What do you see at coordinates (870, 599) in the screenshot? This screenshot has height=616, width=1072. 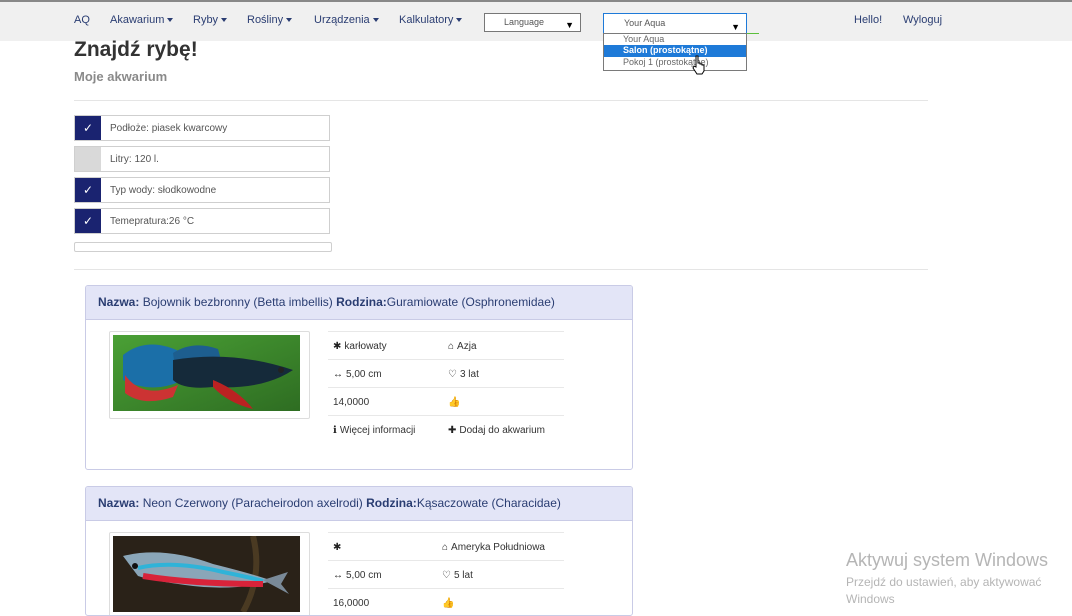 I see `windows-activation-text: Windows` at bounding box center [870, 599].